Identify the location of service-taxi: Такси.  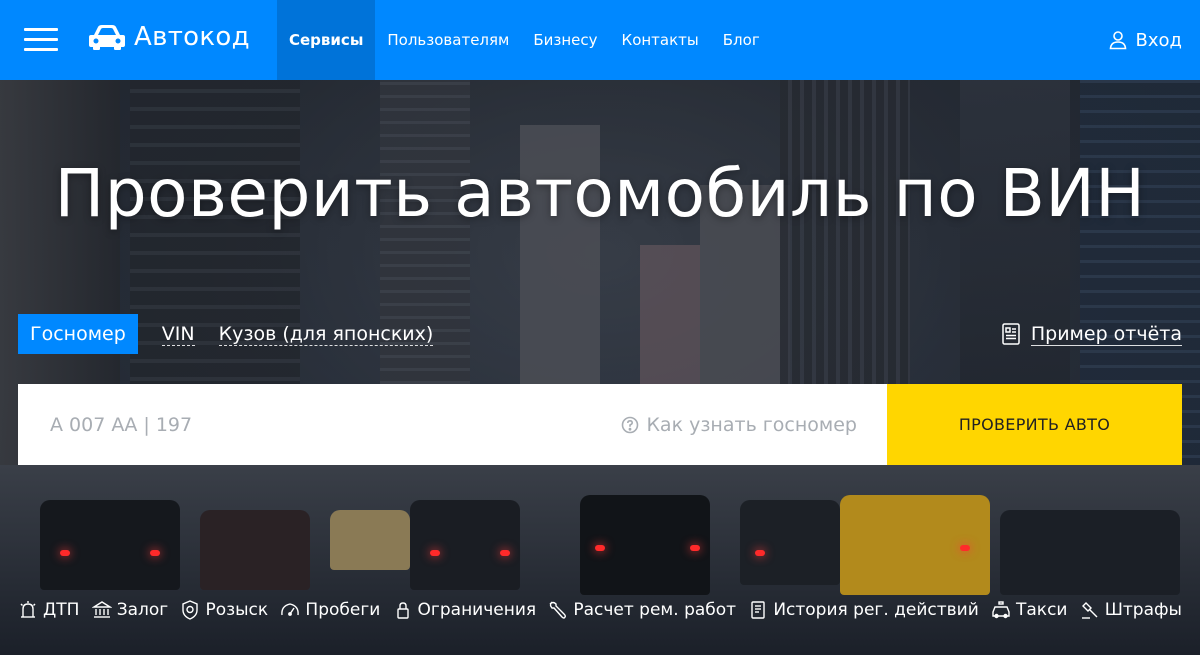
(1029, 610).